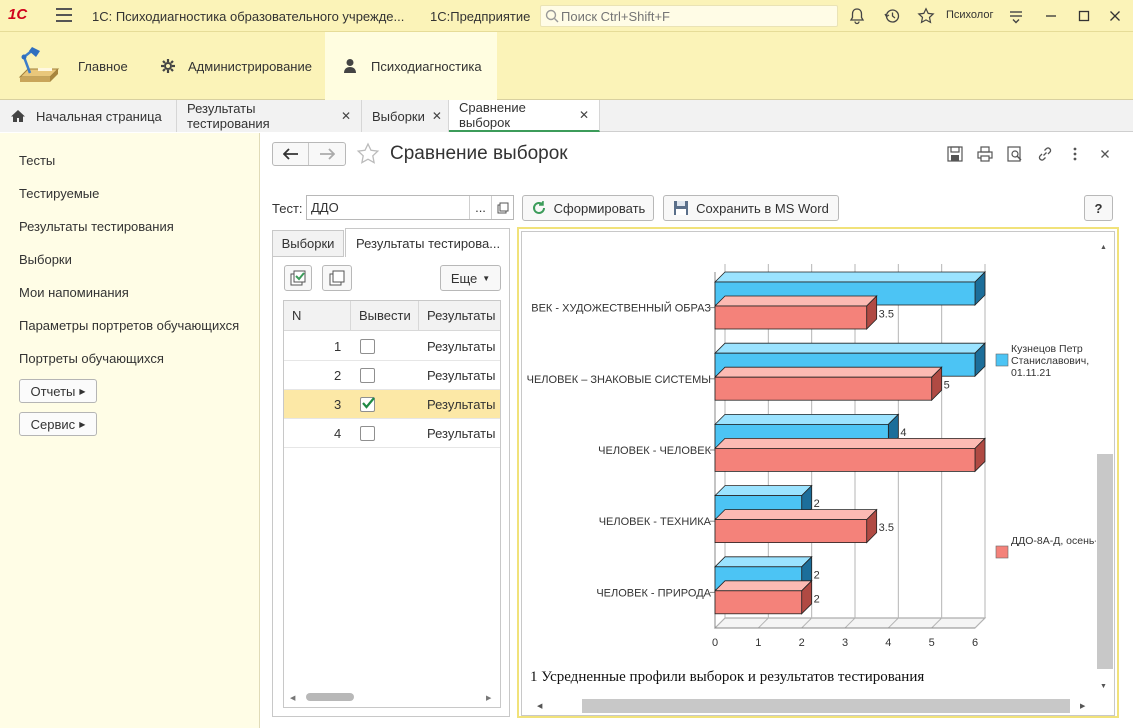  What do you see at coordinates (502, 207) in the screenshot?
I see `open-icon` at bounding box center [502, 207].